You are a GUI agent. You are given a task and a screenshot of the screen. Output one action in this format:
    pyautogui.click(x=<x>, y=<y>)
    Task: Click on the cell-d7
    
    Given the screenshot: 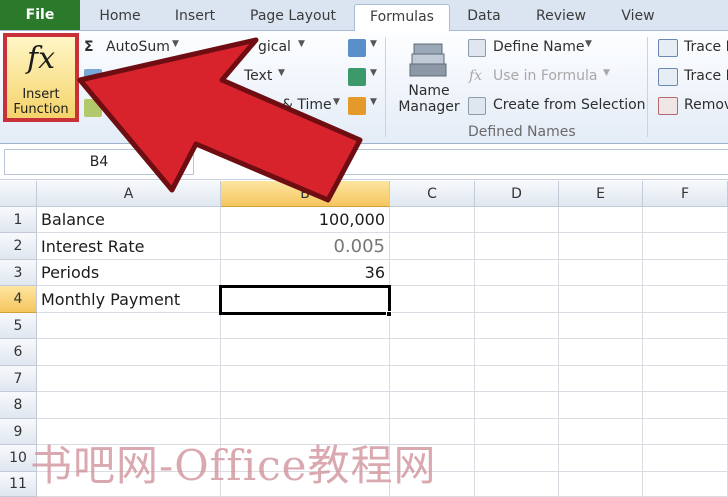 What is the action you would take?
    pyautogui.click(x=517, y=379)
    